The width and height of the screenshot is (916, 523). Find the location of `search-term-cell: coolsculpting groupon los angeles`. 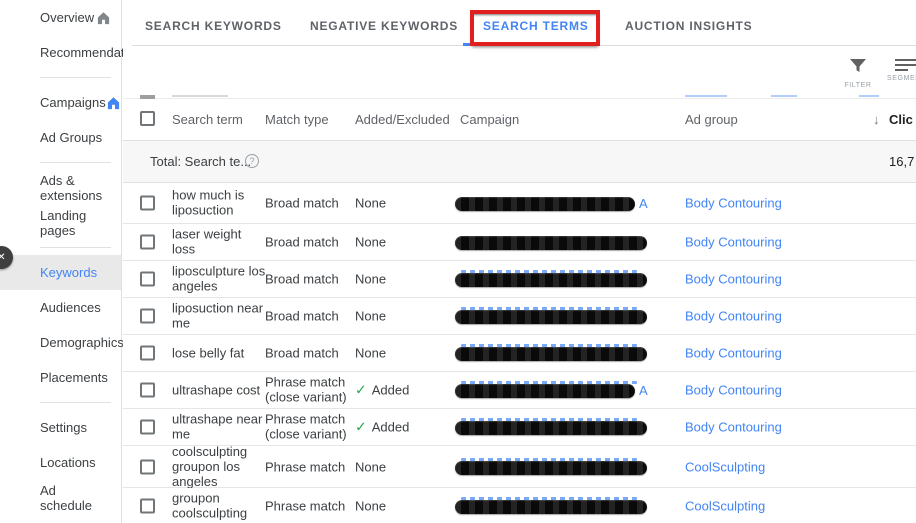

search-term-cell: coolsculpting groupon los angeles is located at coordinates (210, 466).